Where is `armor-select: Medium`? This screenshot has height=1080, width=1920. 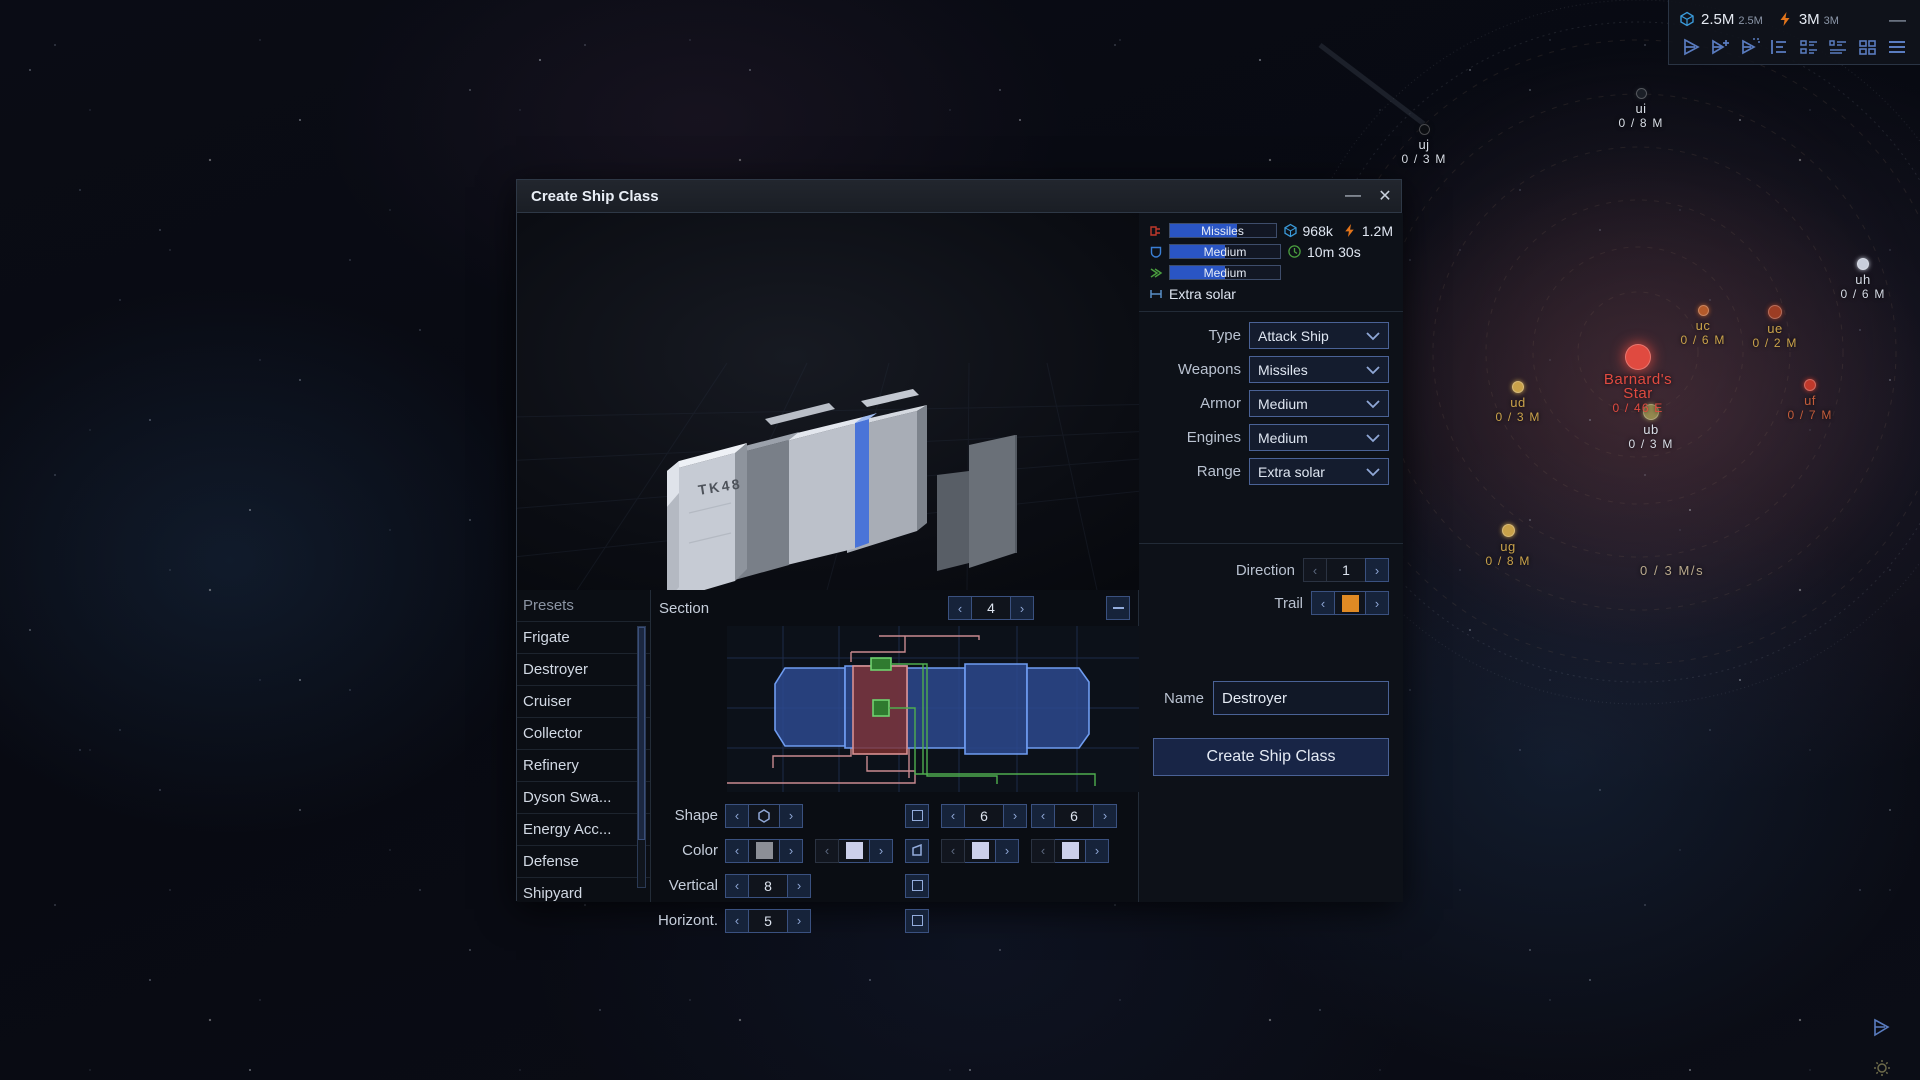 armor-select: Medium is located at coordinates (1319, 403).